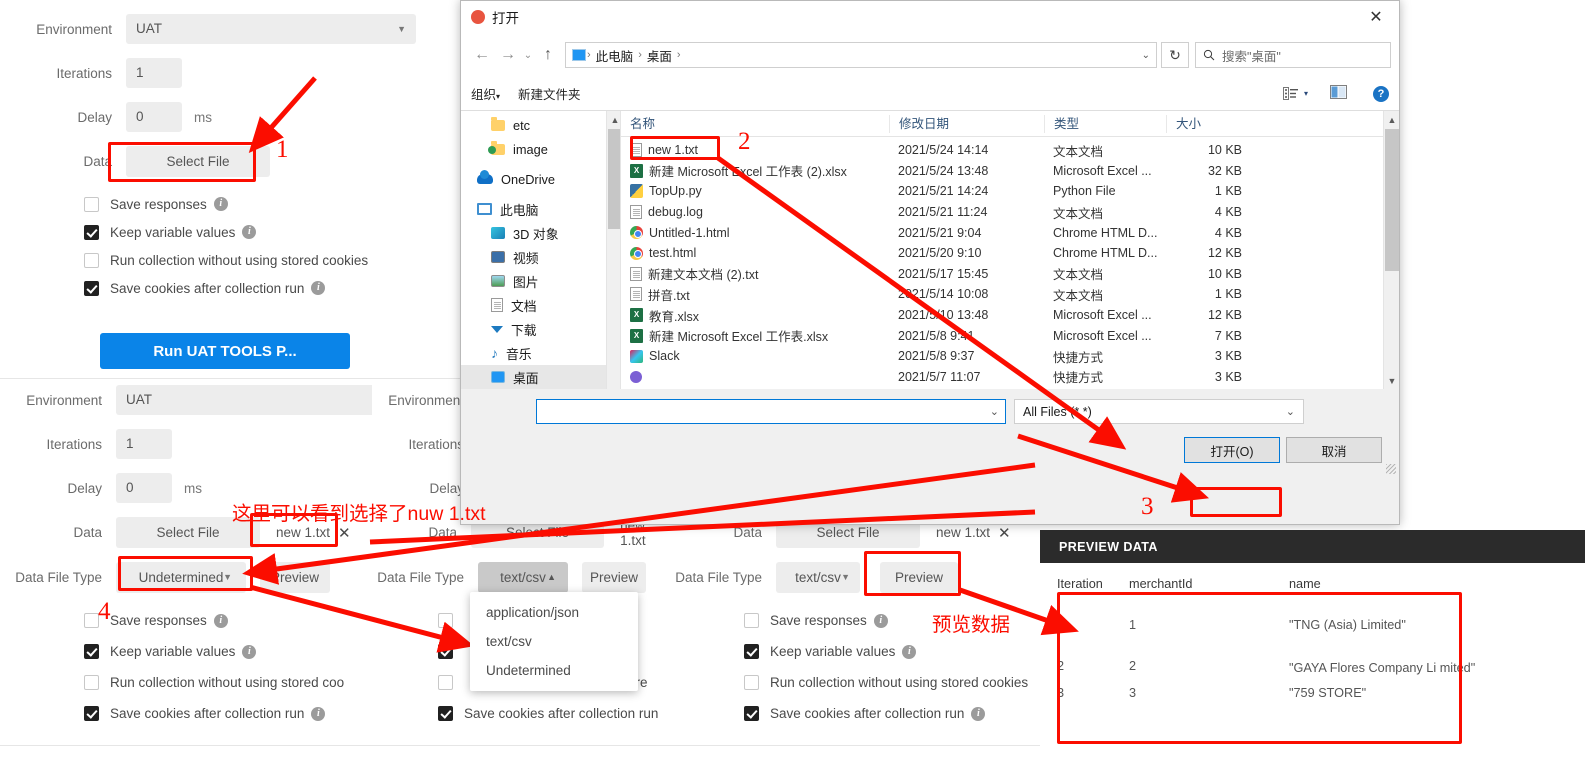 This screenshot has height=764, width=1585. I want to click on cancel-button: 取消, so click(1334, 450).